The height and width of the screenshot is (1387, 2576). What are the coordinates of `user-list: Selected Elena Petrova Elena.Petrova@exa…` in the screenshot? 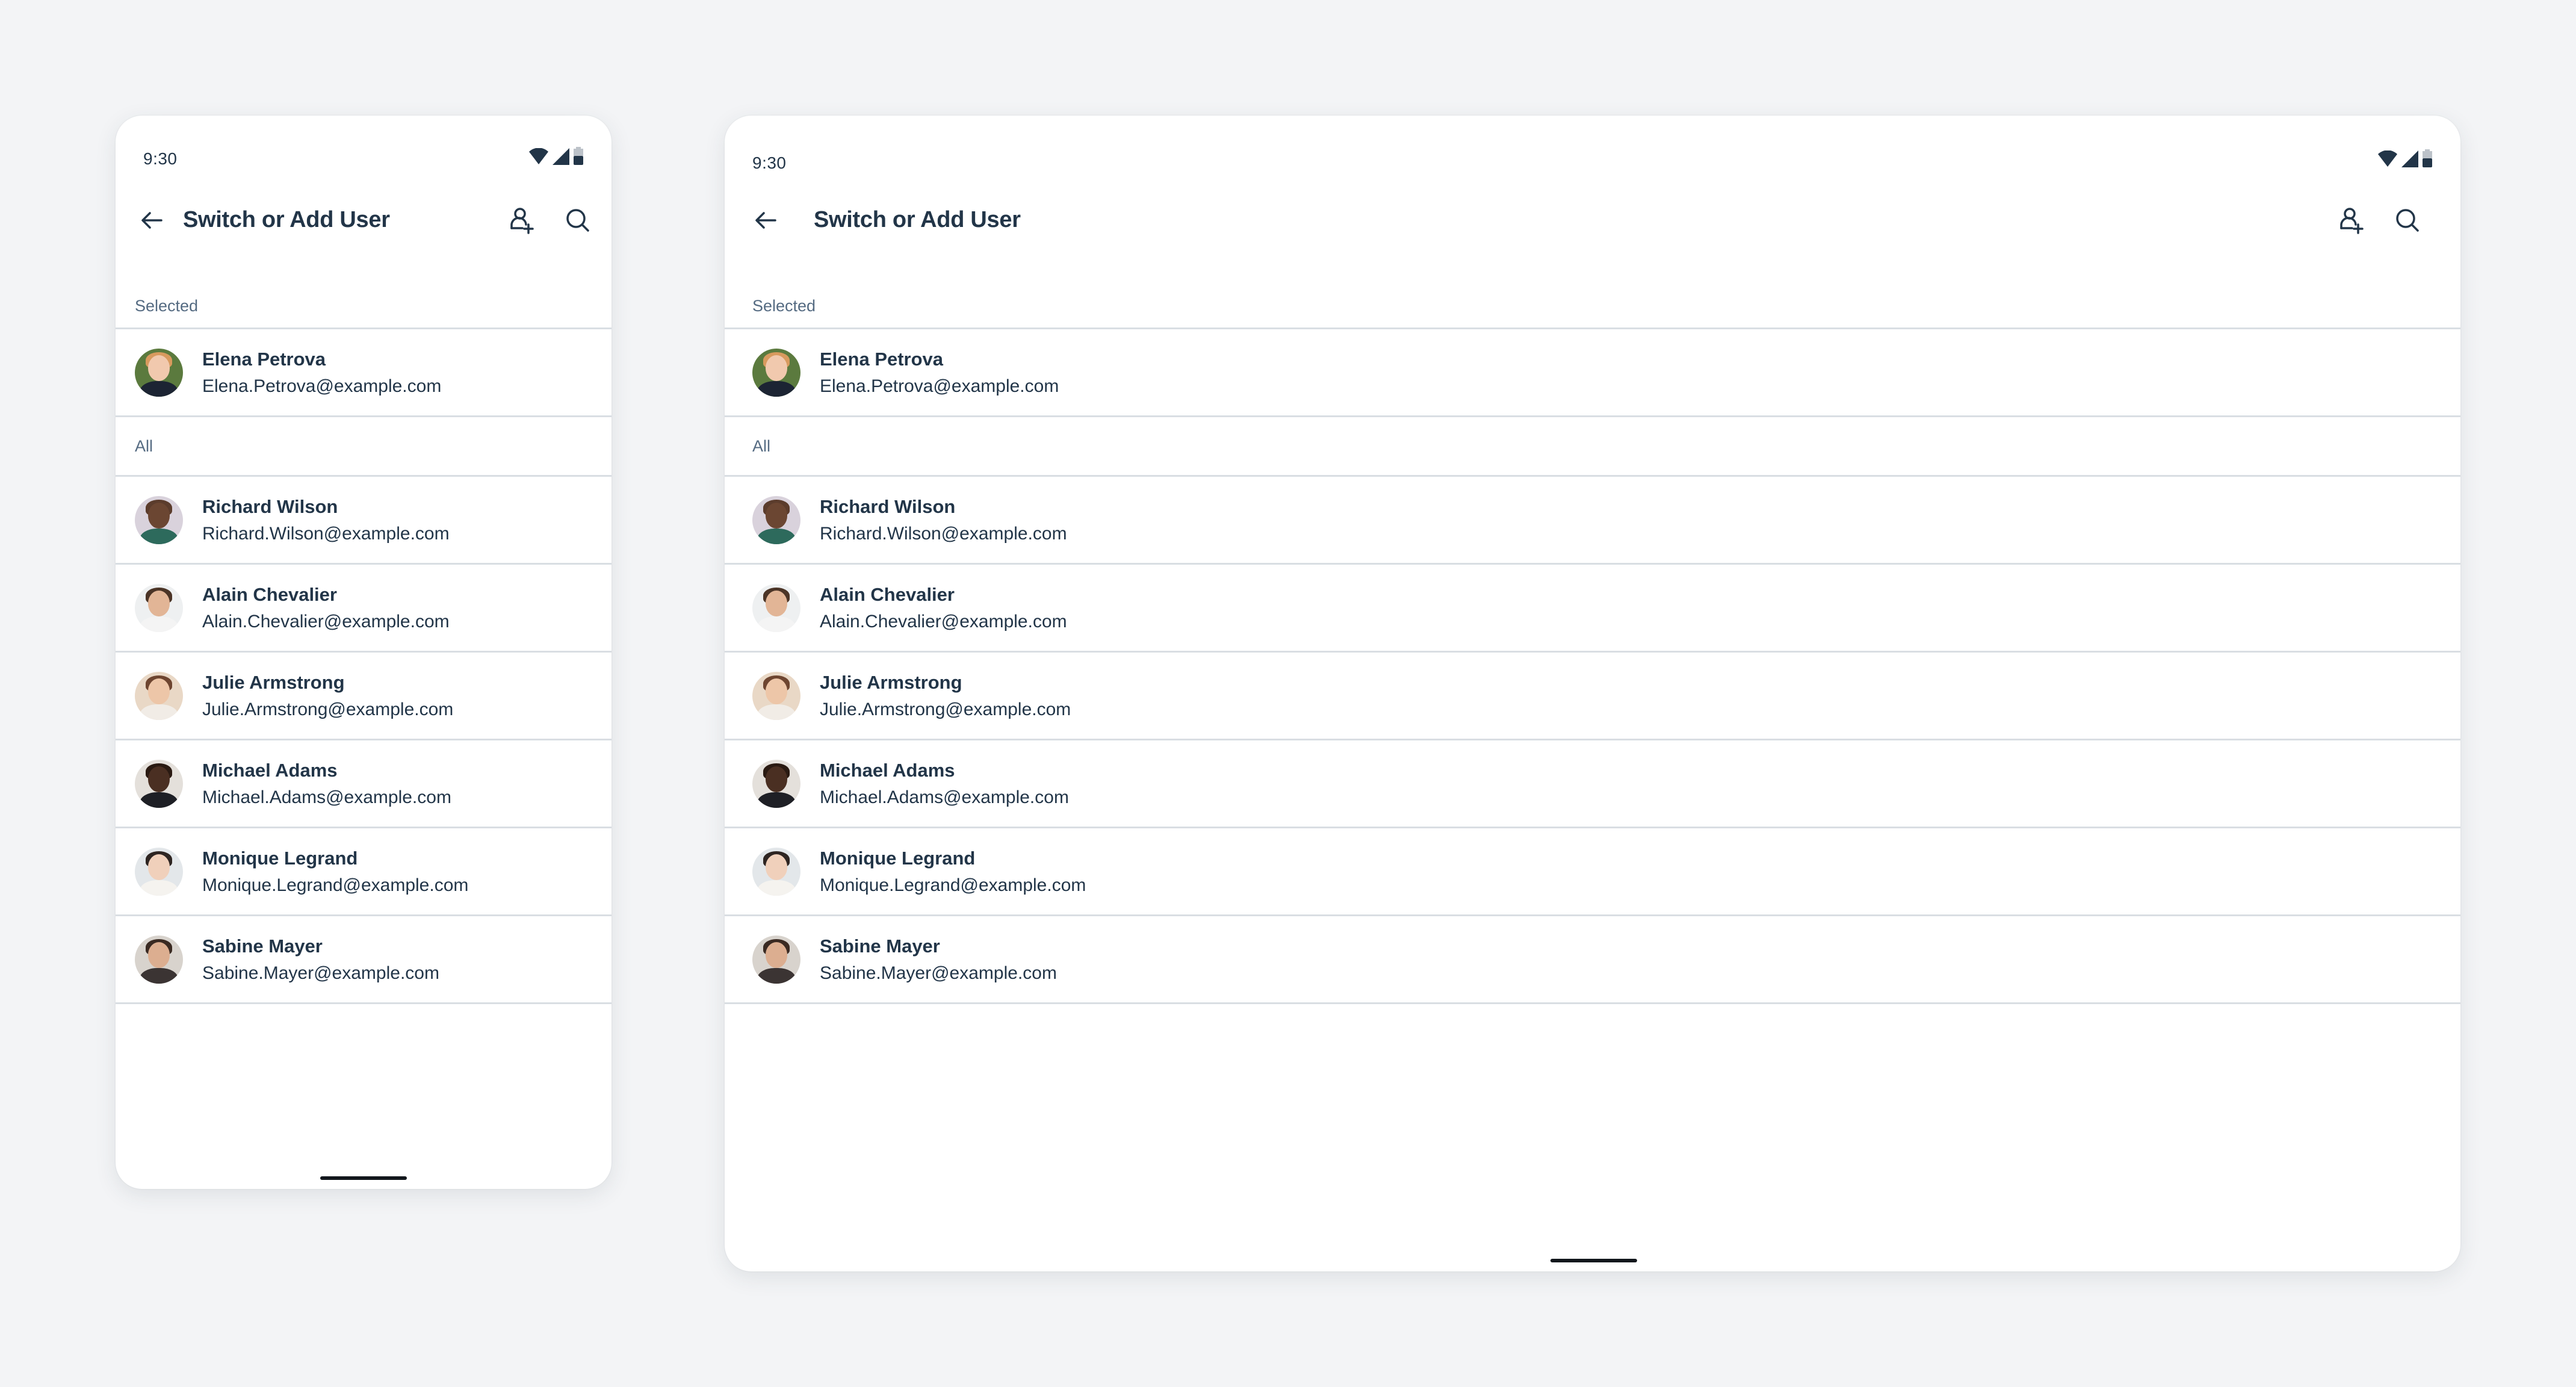 It's located at (363, 644).